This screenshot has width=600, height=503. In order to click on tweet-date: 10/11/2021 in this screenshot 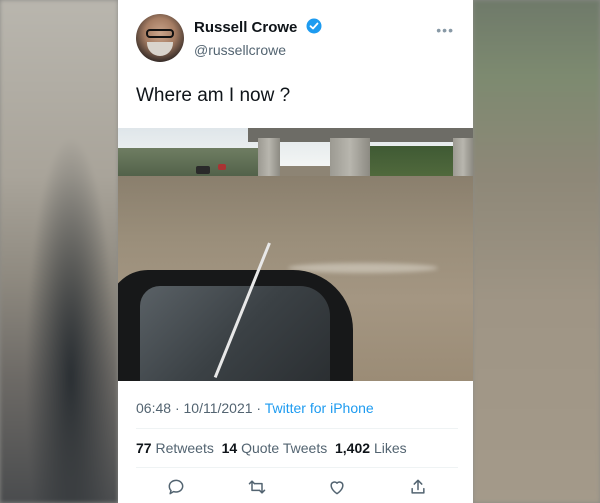, I will do `click(218, 408)`.